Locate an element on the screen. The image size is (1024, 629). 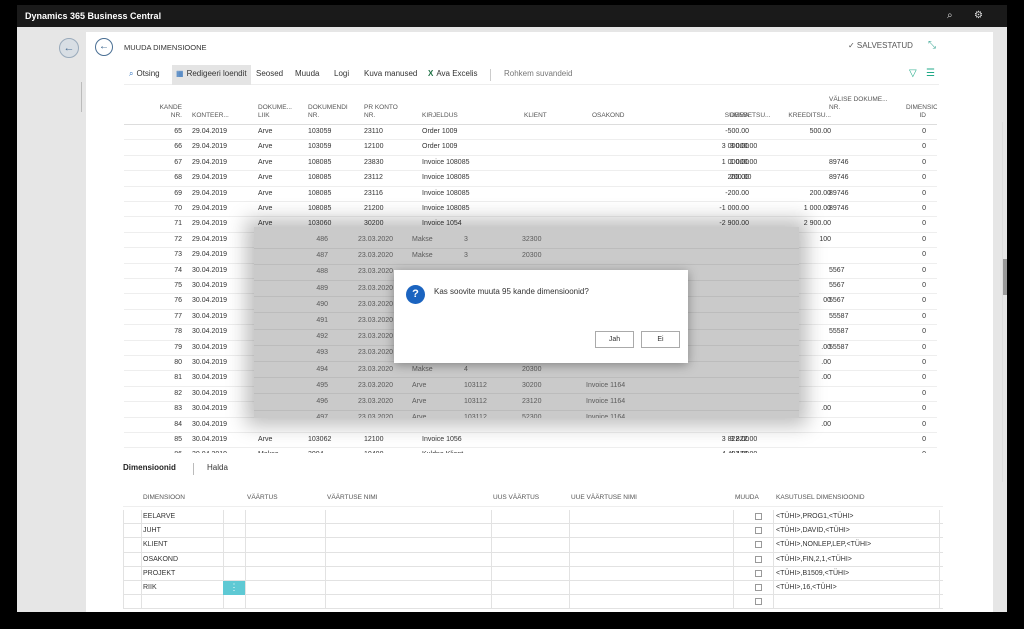
dimension-row: RIIK <TÜHI>,16,<TÜHI> ⋮ is located at coordinates (533, 588).